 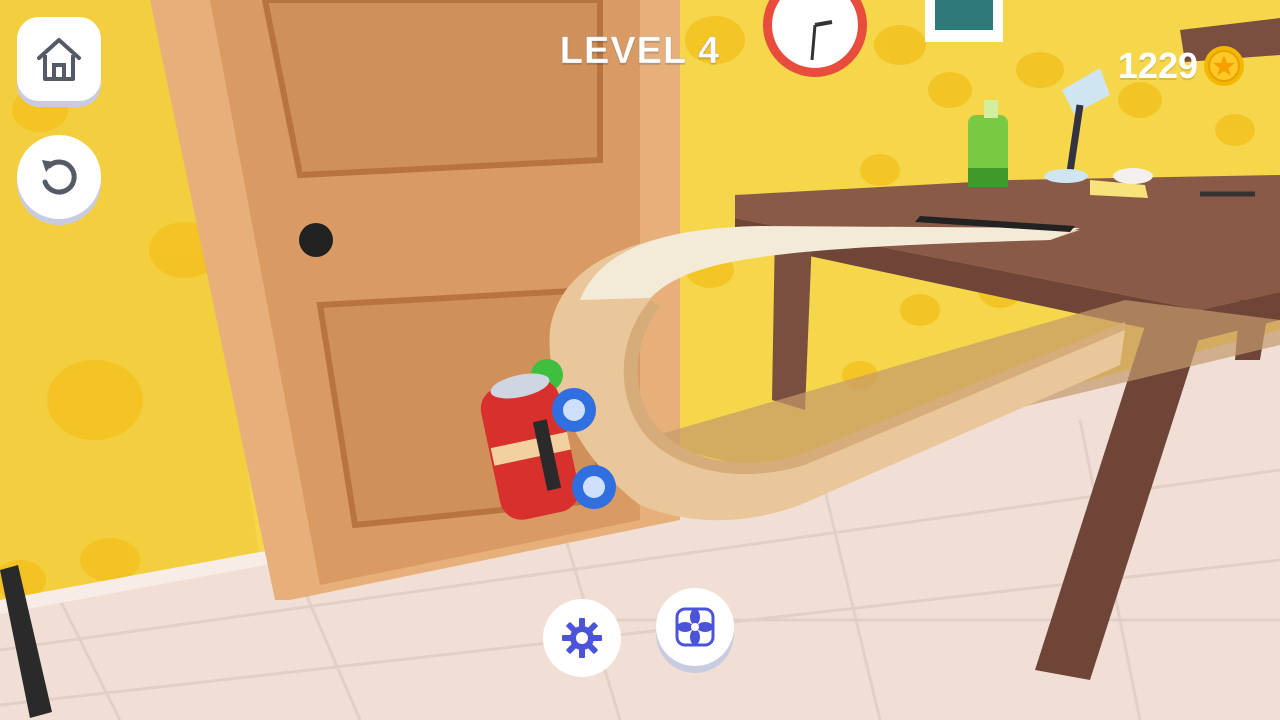 What do you see at coordinates (991, 109) in the screenshot?
I see `spray-bottle-cap` at bounding box center [991, 109].